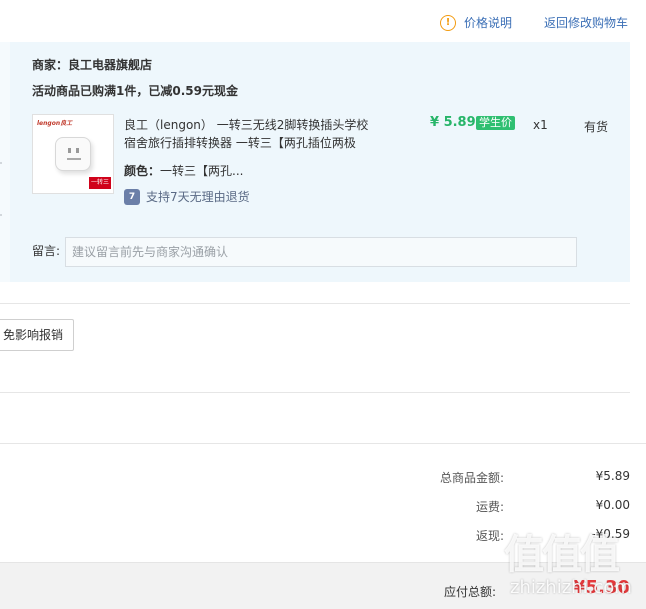  Describe the element at coordinates (5, 162) in the screenshot. I see `left-edge` at that location.